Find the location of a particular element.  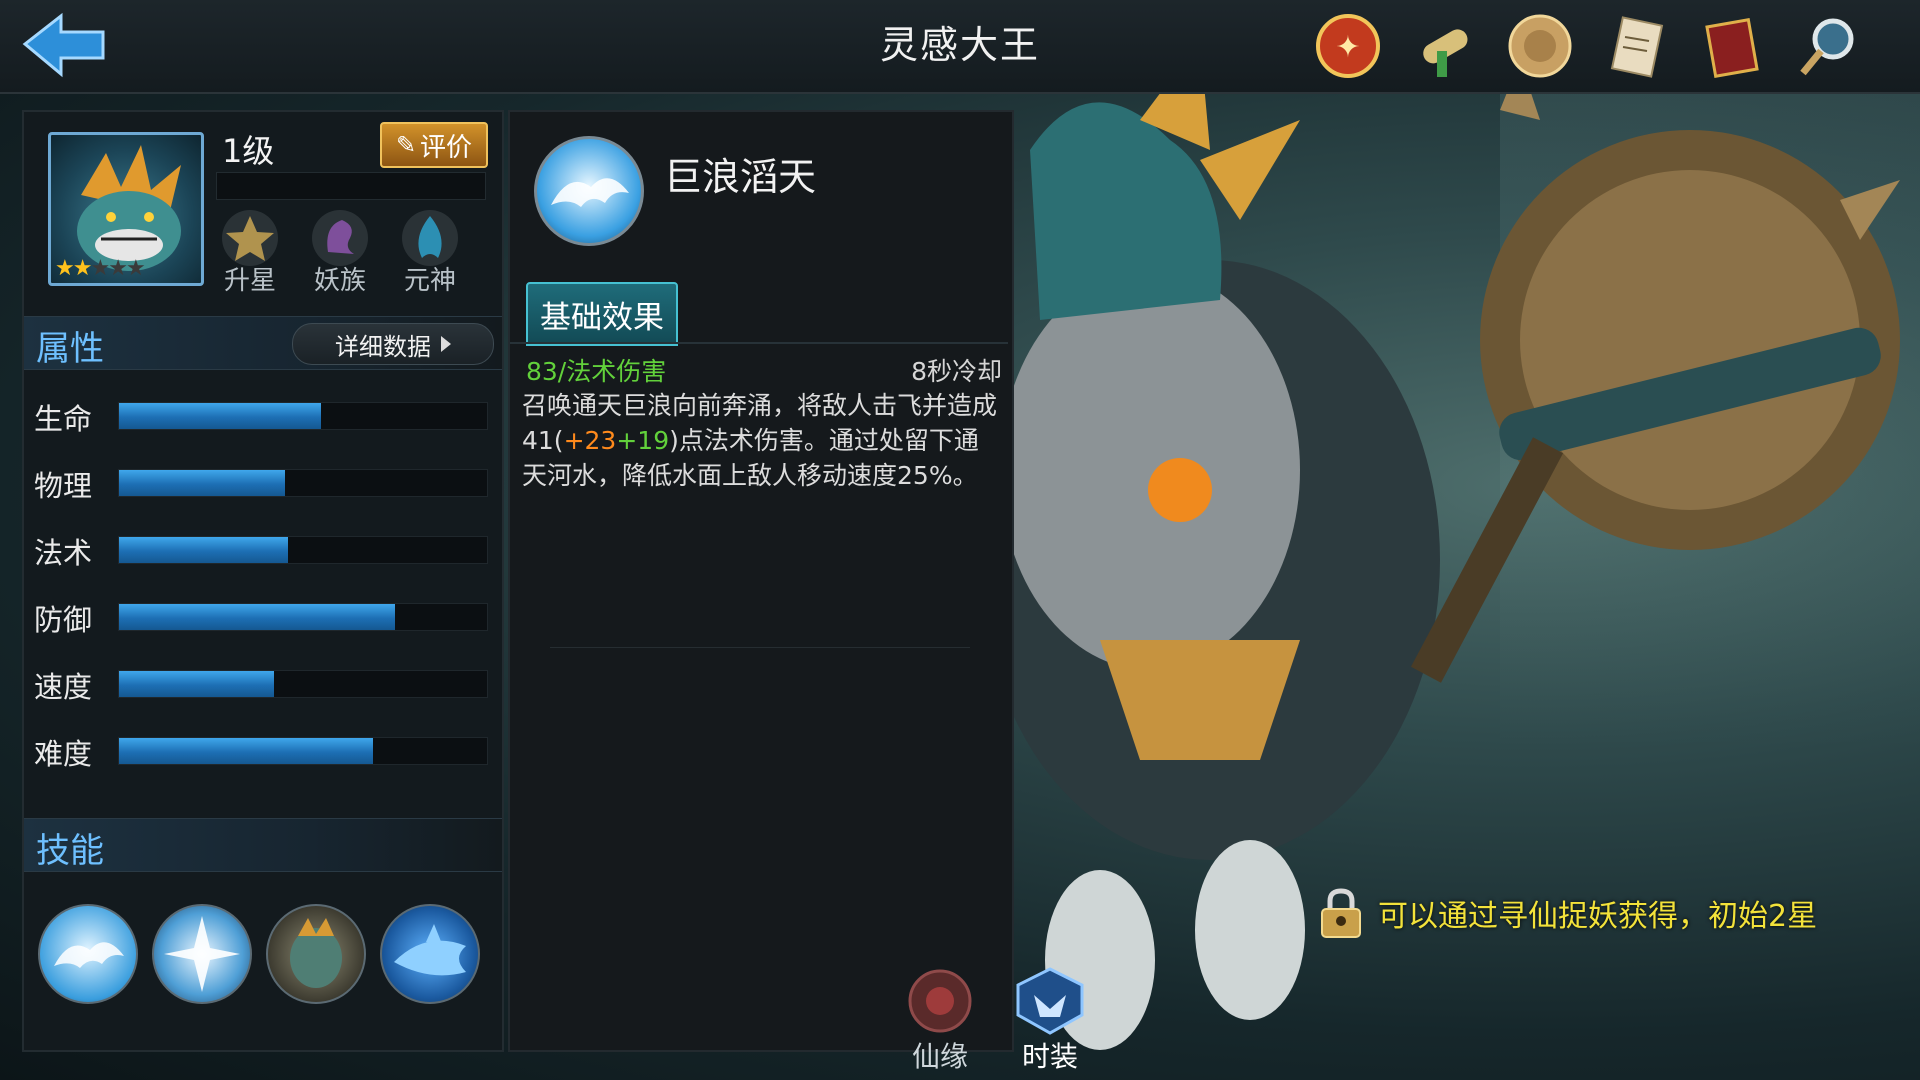

acquire-hint: 可以通过寻仙捉妖获得，初始2星 is located at coordinates (1567, 913).